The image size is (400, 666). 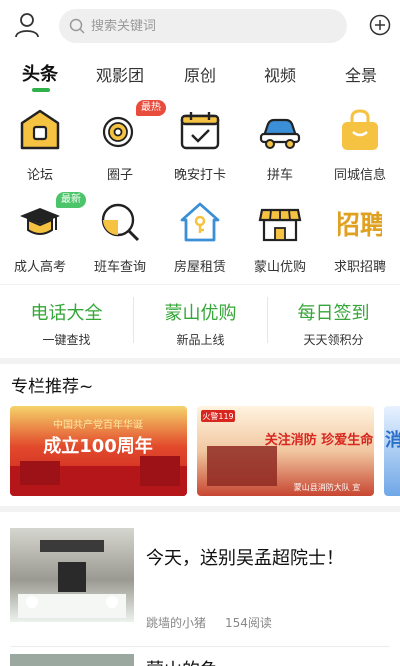 I want to click on quick-link-subtitle: 新品上线, so click(x=200, y=340).